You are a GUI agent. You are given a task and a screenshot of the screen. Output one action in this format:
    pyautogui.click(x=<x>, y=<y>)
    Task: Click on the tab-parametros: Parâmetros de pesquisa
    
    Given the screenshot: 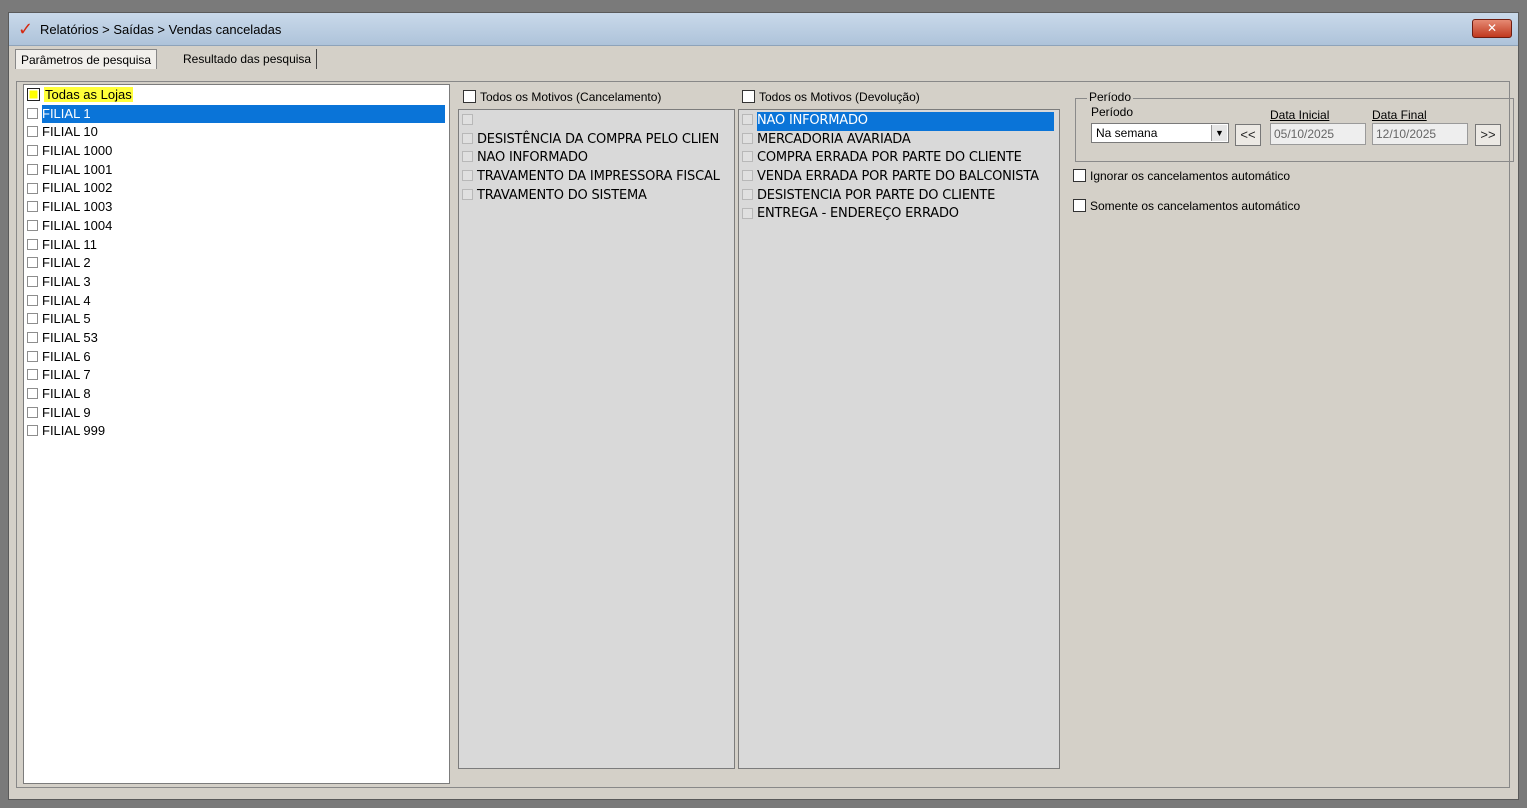 What is the action you would take?
    pyautogui.click(x=86, y=59)
    